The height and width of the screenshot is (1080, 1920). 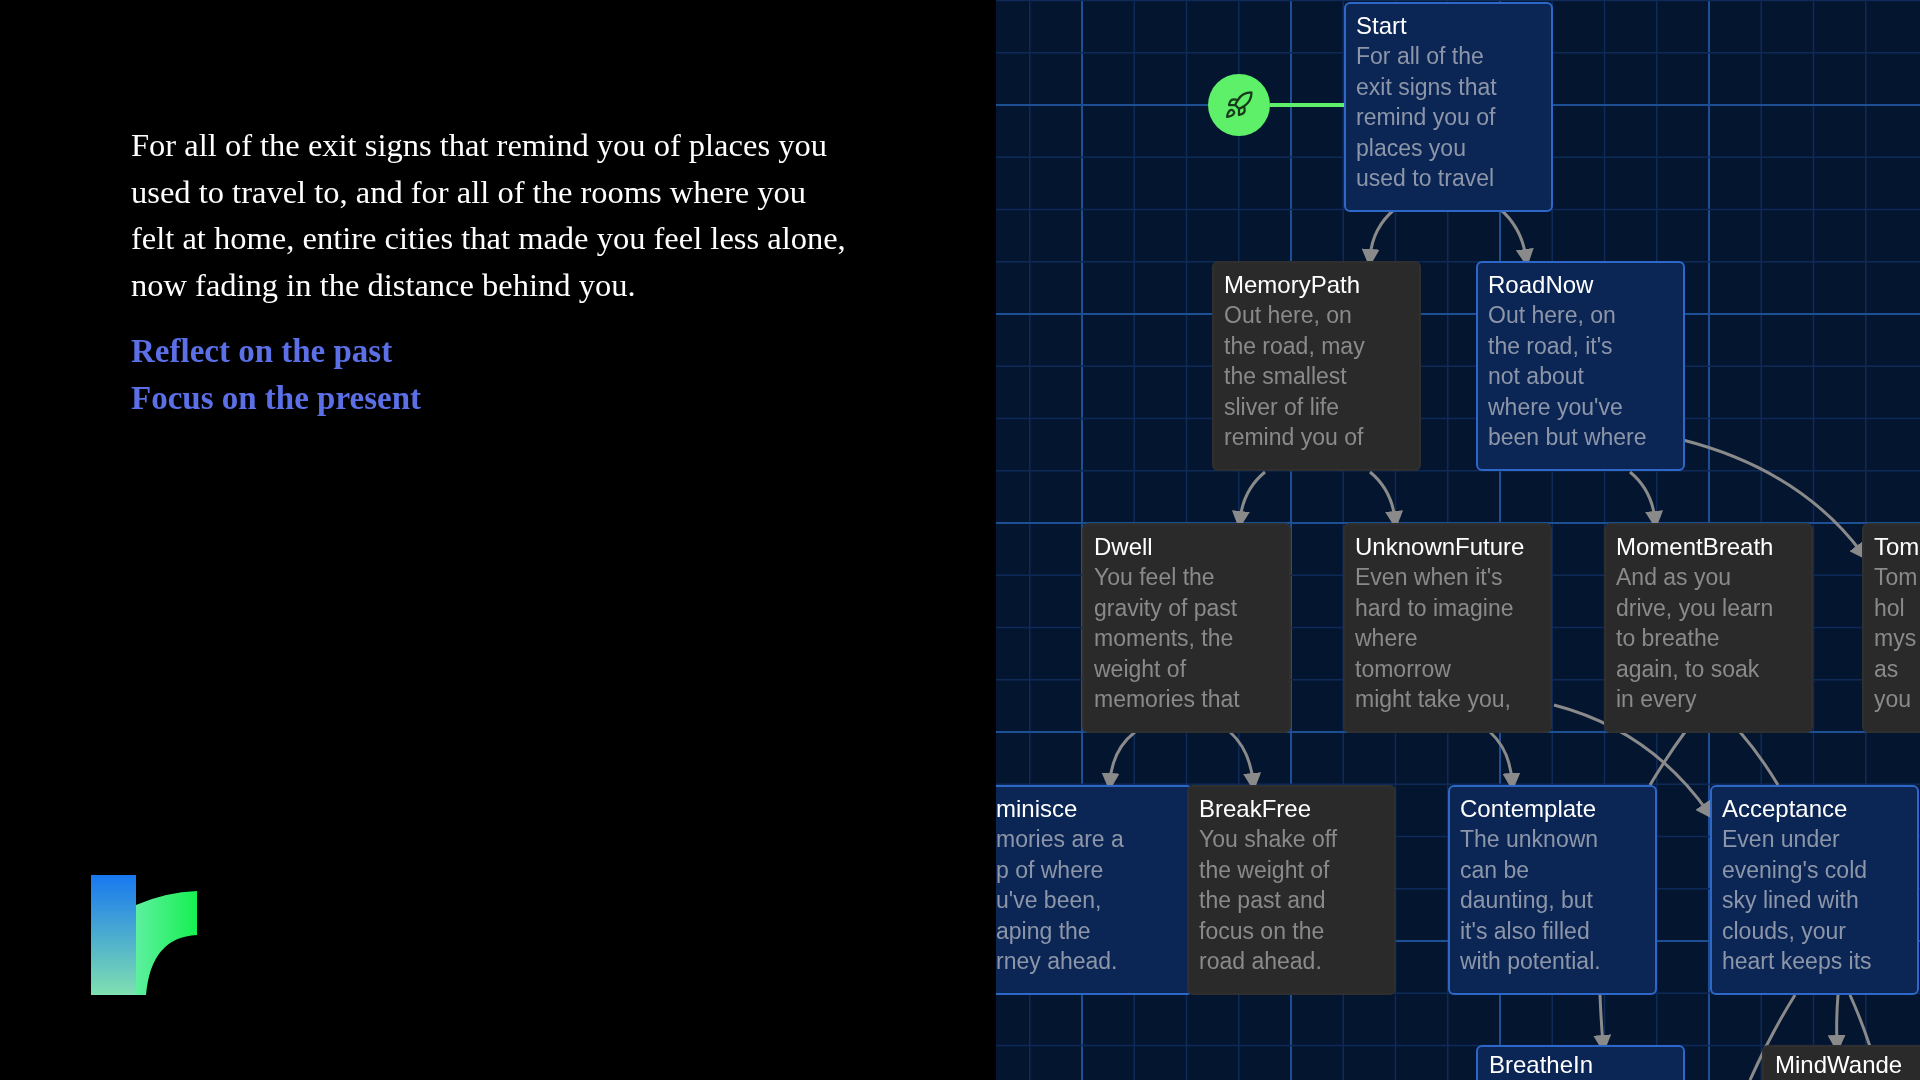 I want to click on node-text: For all of the exit signs that remind you of places you used to travel, so click(x=1427, y=117).